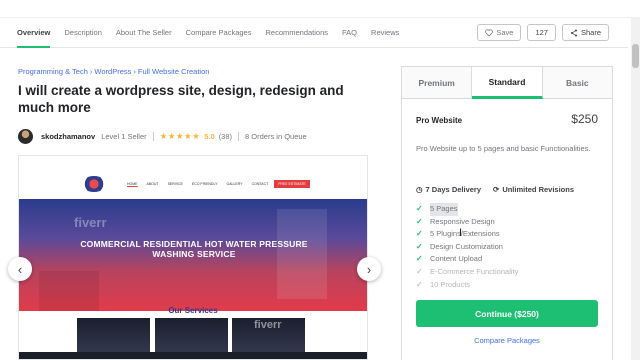 The width and height of the screenshot is (640, 360). I want to click on revisions-label: Unlimited Revisions, so click(538, 189).